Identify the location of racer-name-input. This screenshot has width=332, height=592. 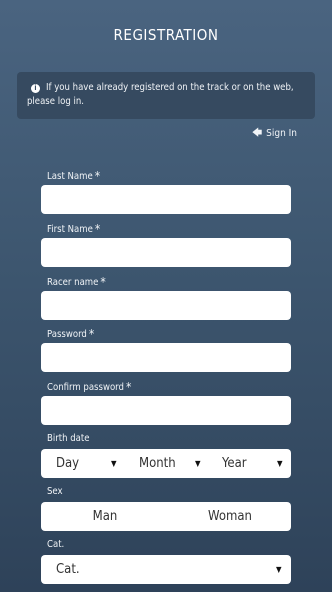
(166, 305).